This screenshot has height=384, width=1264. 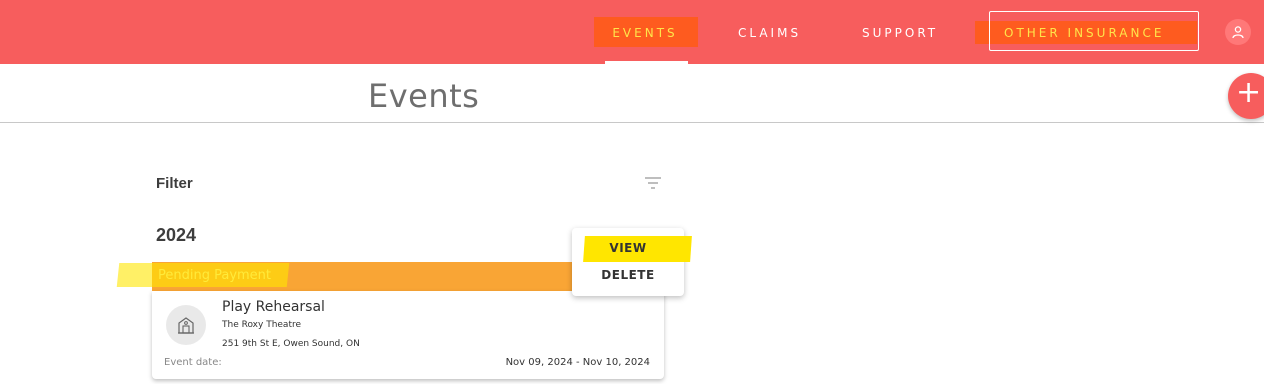 What do you see at coordinates (215, 275) in the screenshot?
I see `status-badge: Pending Payment` at bounding box center [215, 275].